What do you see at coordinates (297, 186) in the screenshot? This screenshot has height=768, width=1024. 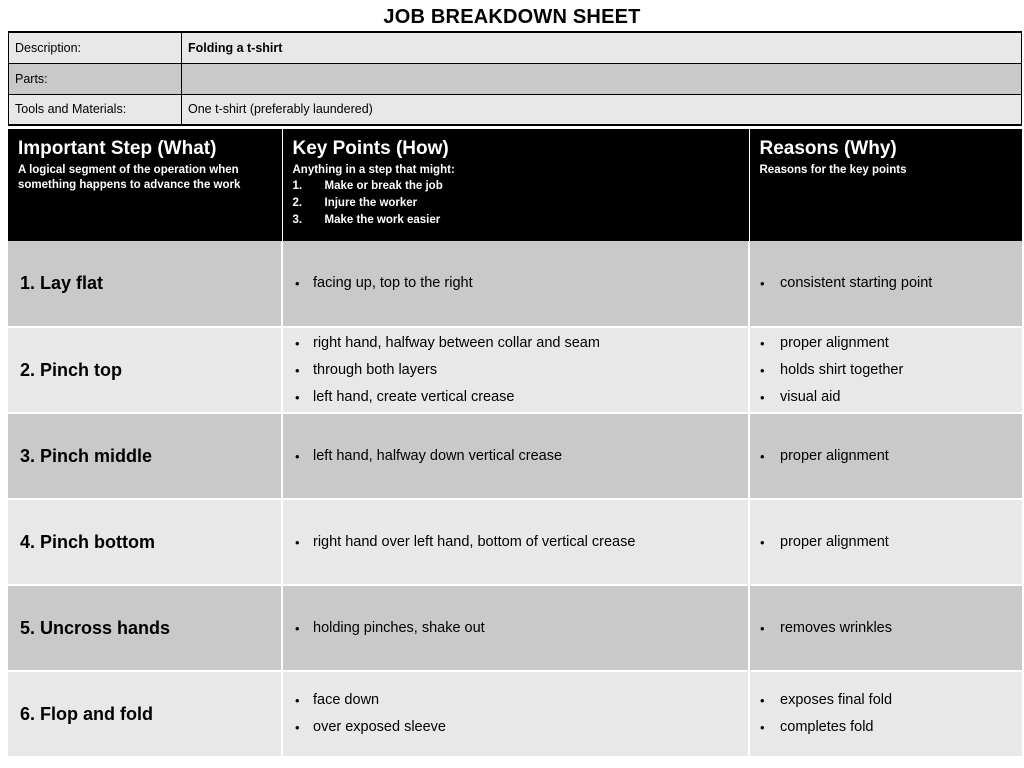 I see `criteria-number: 1.` at bounding box center [297, 186].